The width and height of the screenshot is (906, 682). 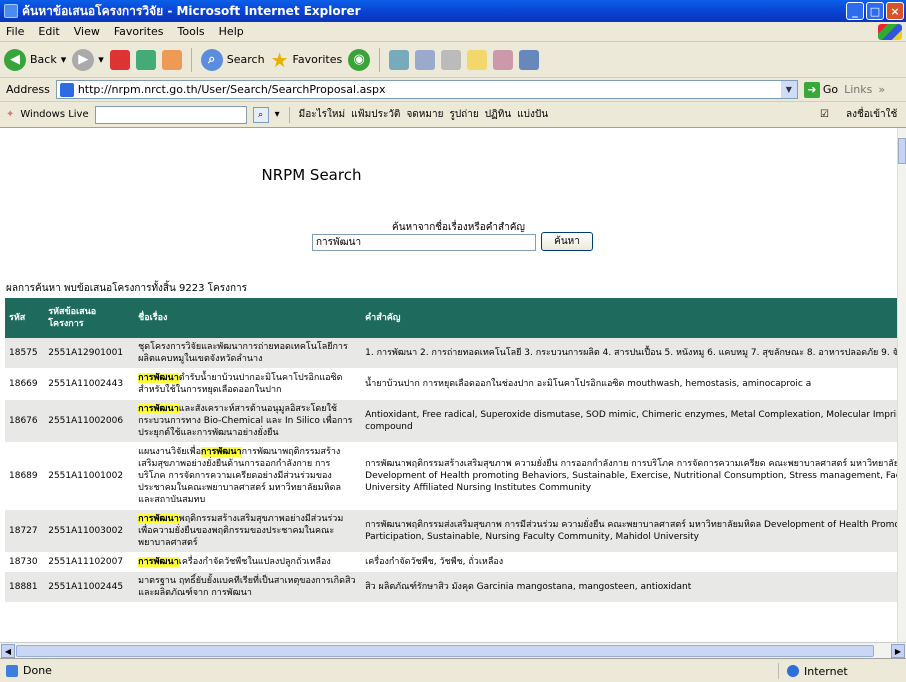 I want to click on horizontal-scrollbar: ◀ ▶, so click(x=453, y=650).